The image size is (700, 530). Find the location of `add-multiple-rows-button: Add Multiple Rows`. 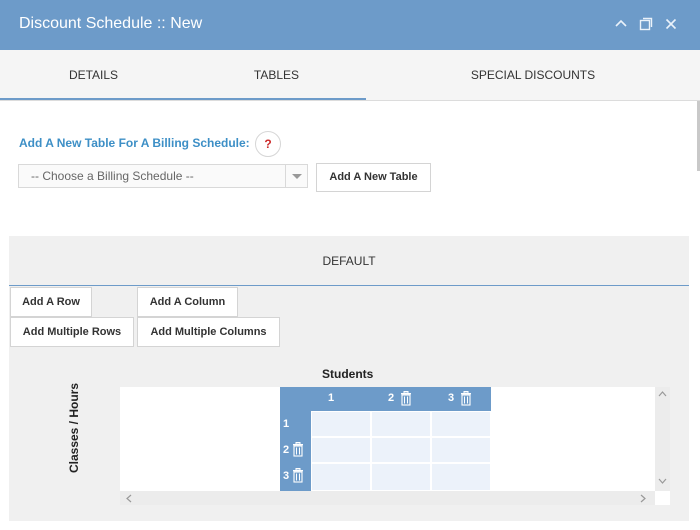

add-multiple-rows-button: Add Multiple Rows is located at coordinates (72, 332).